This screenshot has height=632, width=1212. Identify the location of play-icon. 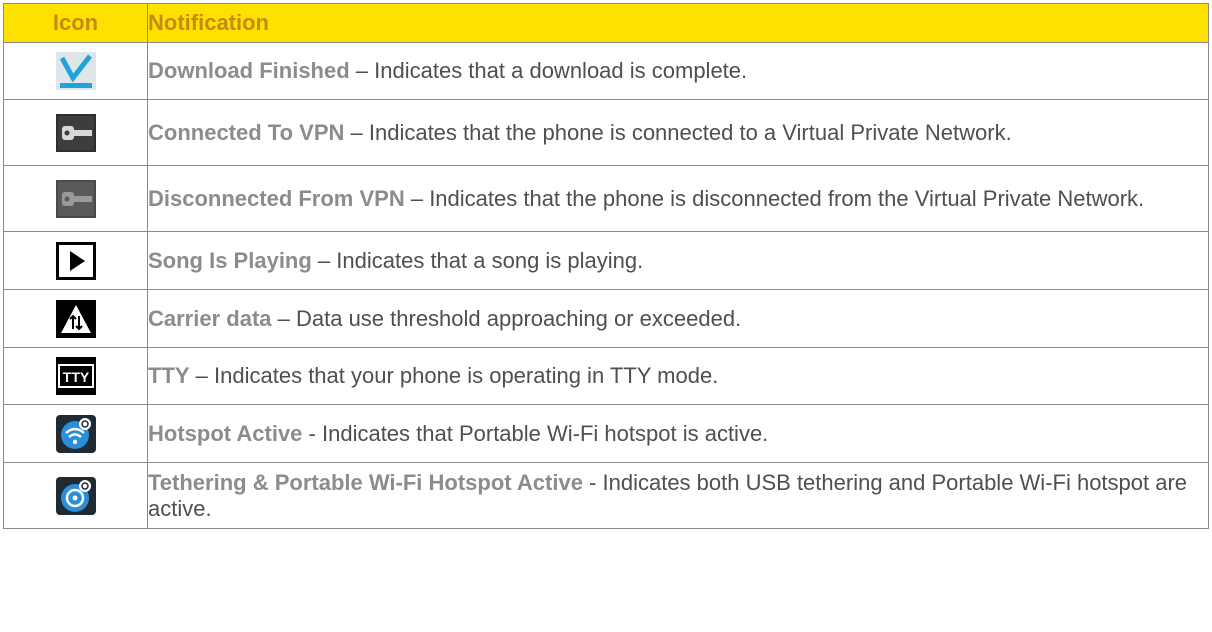
(75, 260).